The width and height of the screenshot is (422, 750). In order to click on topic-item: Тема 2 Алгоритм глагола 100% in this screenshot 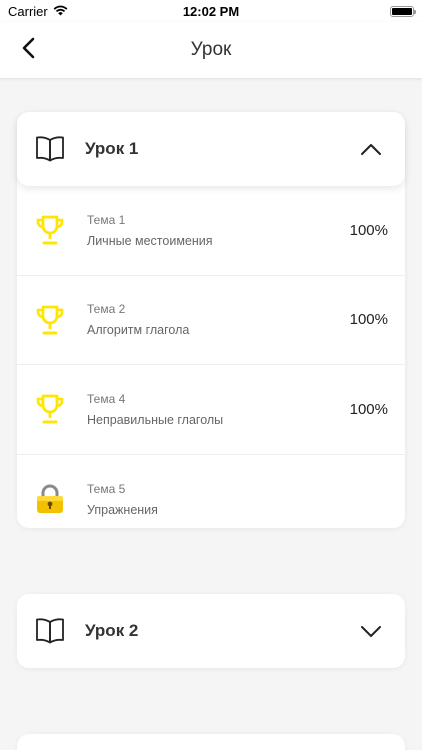, I will do `click(211, 320)`.